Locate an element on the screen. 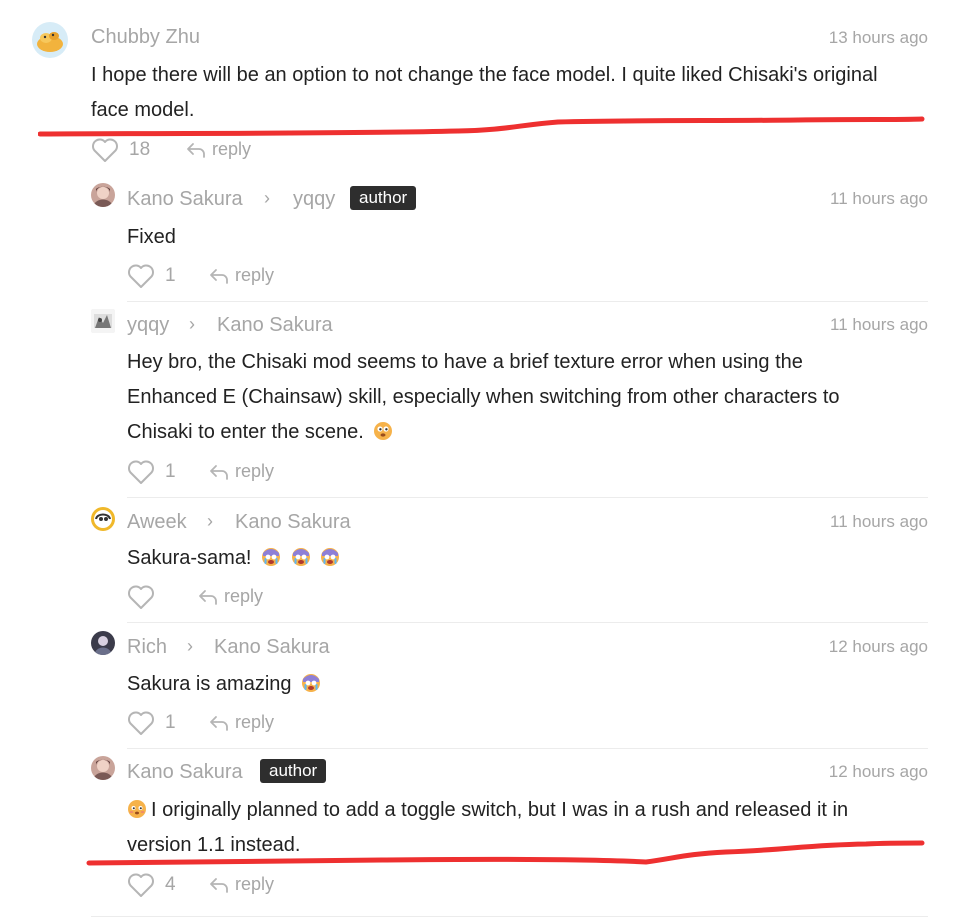 The height and width of the screenshot is (919, 962). reply-author: Rich is located at coordinates (147, 647).